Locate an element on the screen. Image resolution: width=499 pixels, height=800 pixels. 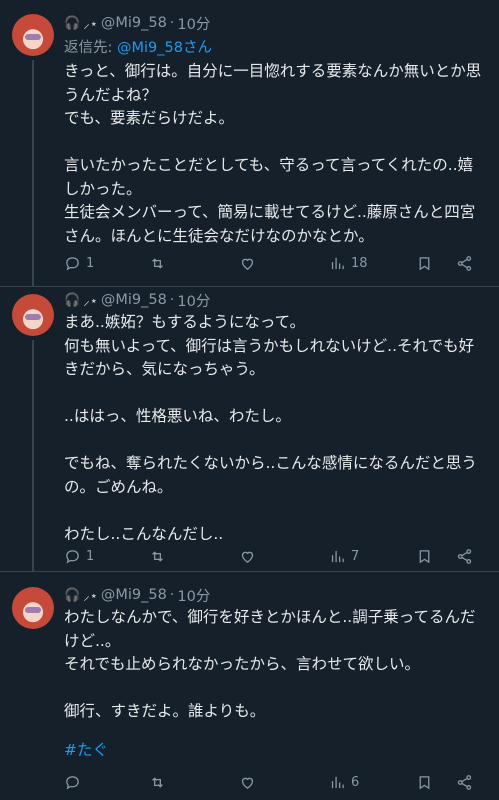
views-count: 18 is located at coordinates (359, 263).